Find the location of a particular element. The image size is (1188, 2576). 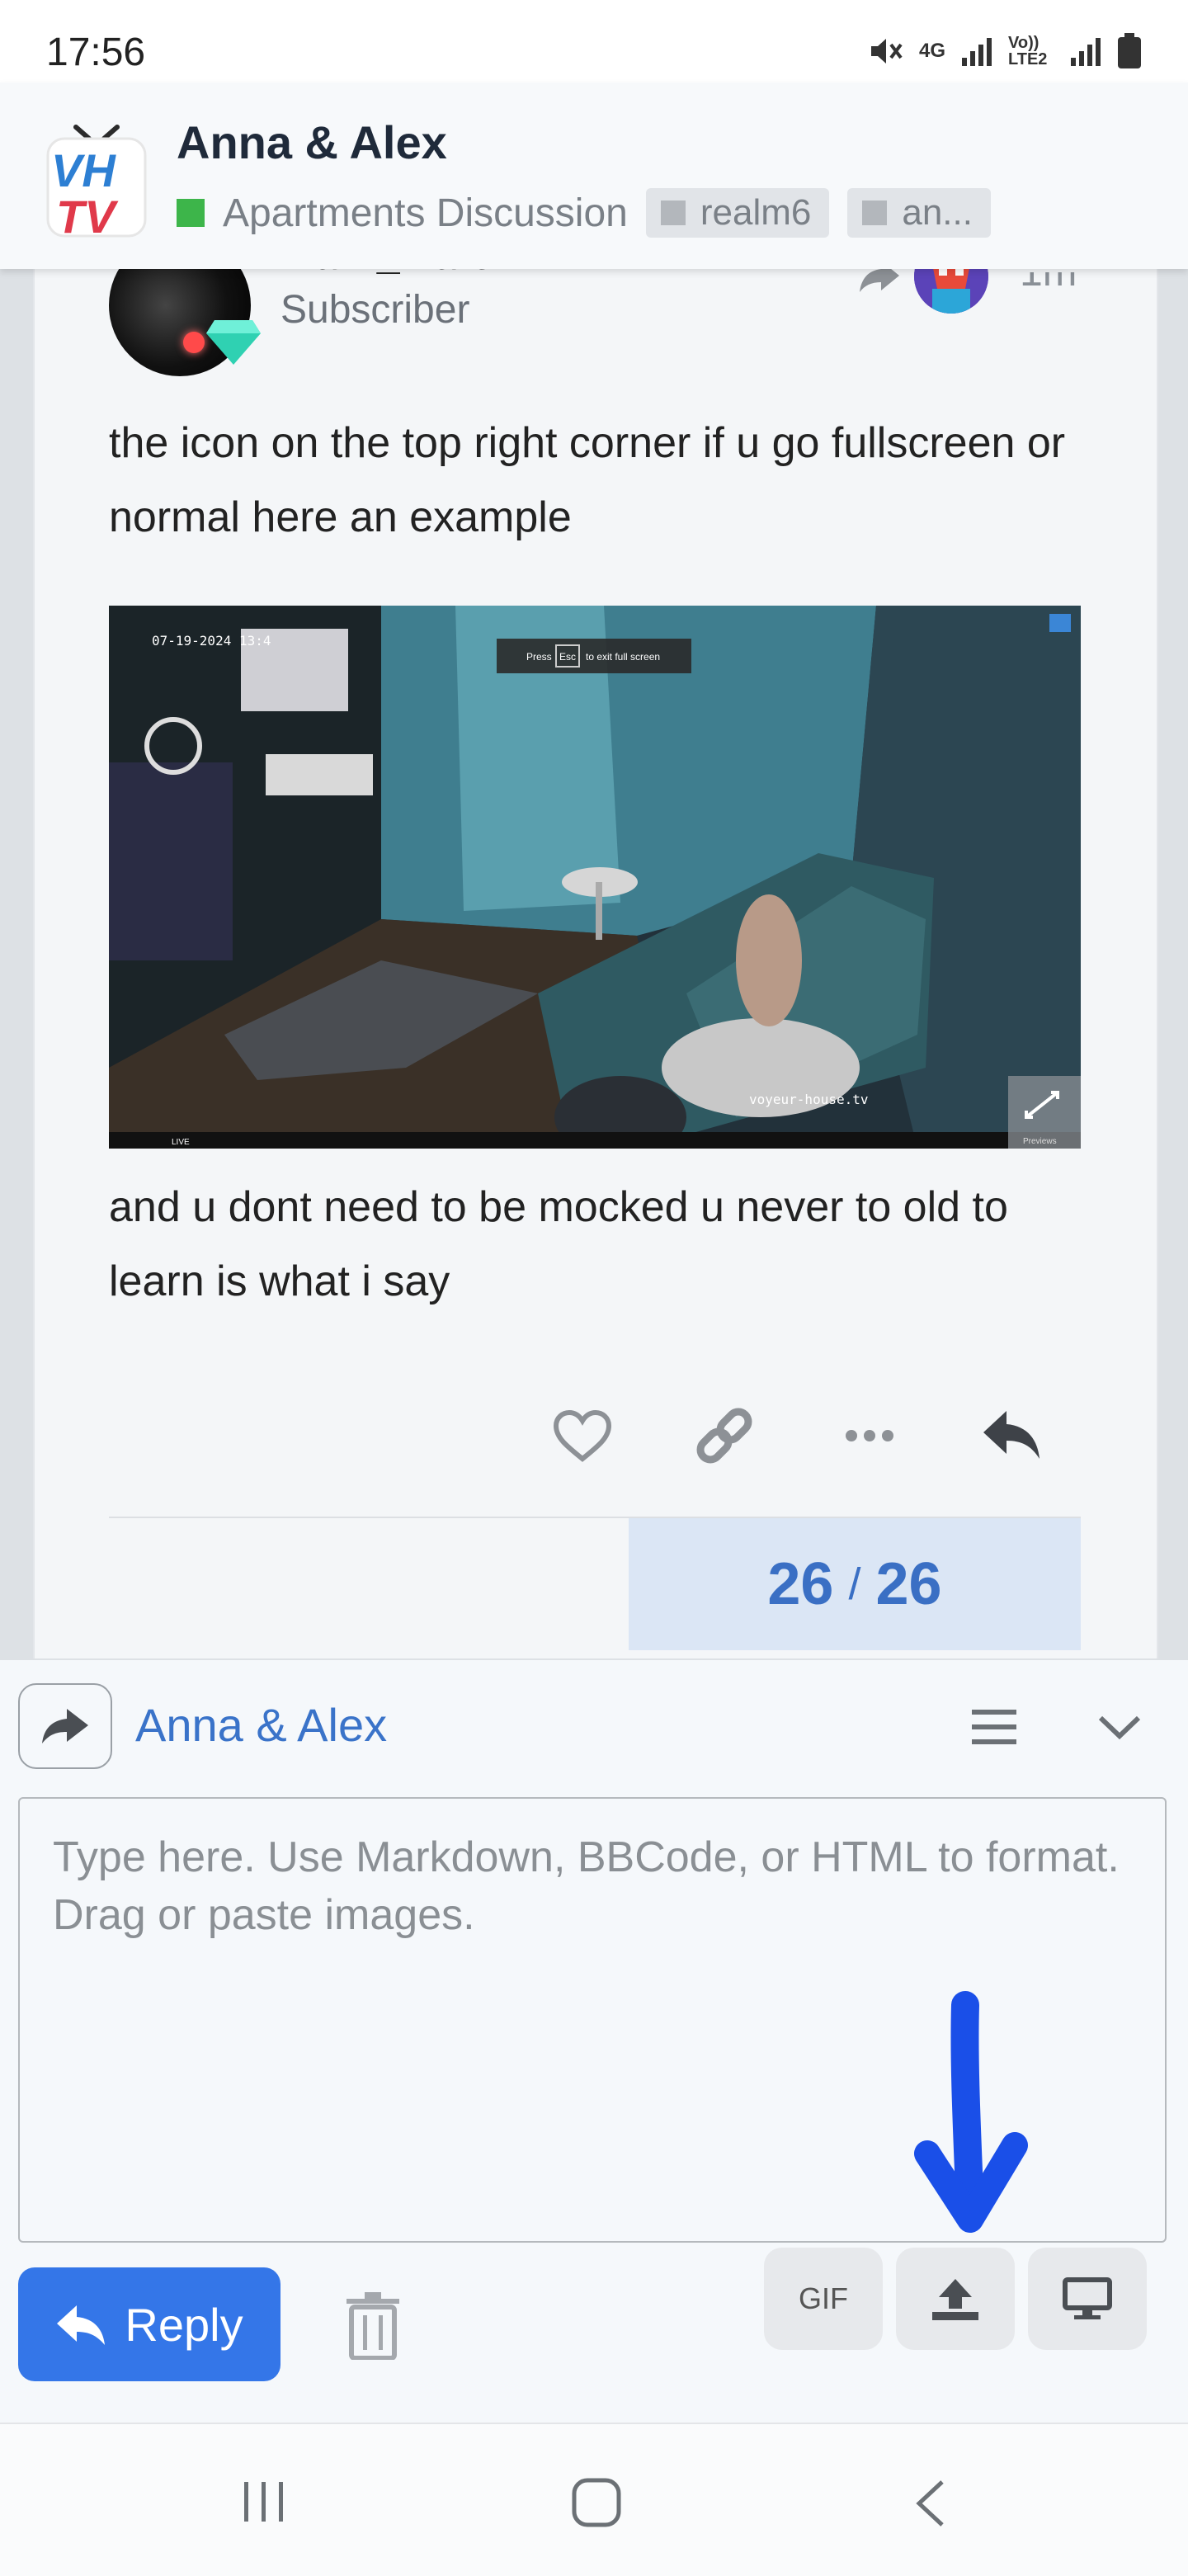

volte-label: Vo)) LTE2 is located at coordinates (1028, 51).